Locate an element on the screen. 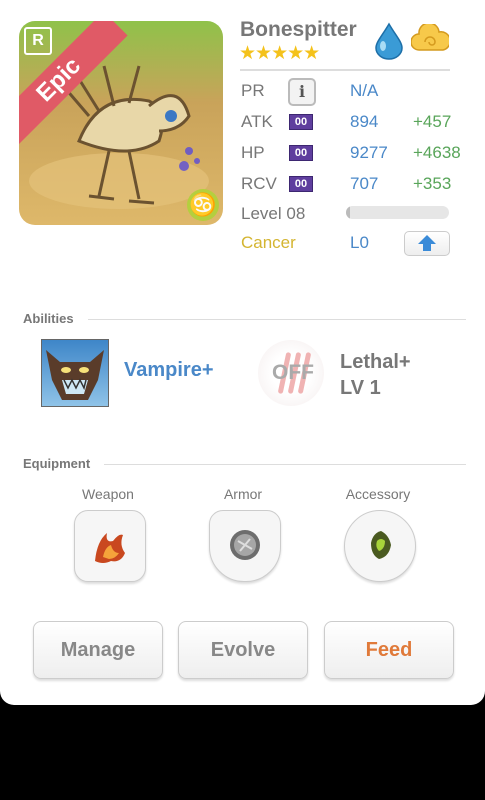 Image resolution: width=485 pixels, height=800 pixels. flame-claw-icon is located at coordinates (110, 548).